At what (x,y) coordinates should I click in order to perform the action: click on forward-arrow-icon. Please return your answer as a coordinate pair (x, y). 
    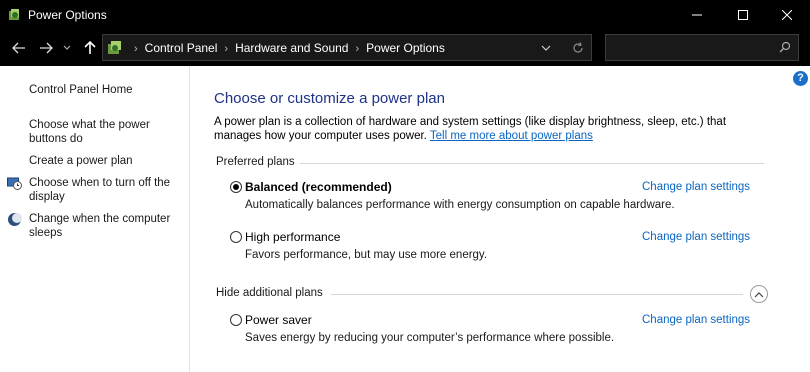
    Looking at the image, I should click on (46, 48).